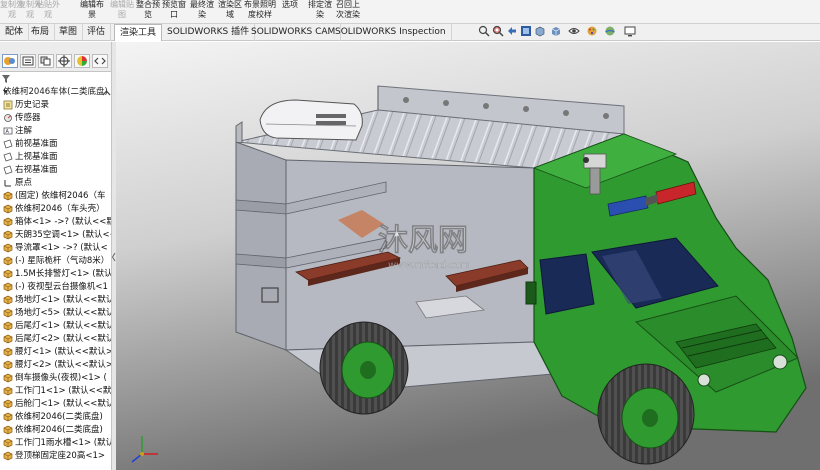 Image resolution: width=820 pixels, height=470 pixels. I want to click on tree-item-label: 依维柯2046(二类底盘), so click(59, 417).